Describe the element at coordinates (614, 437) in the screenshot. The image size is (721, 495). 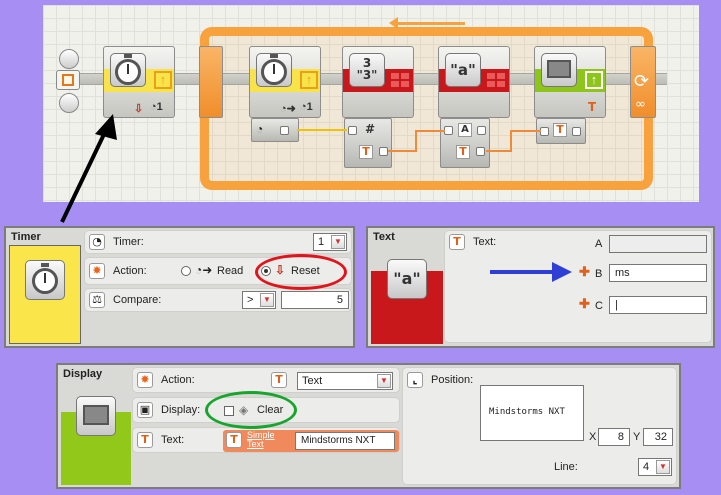
I see `x-input: 8` at that location.